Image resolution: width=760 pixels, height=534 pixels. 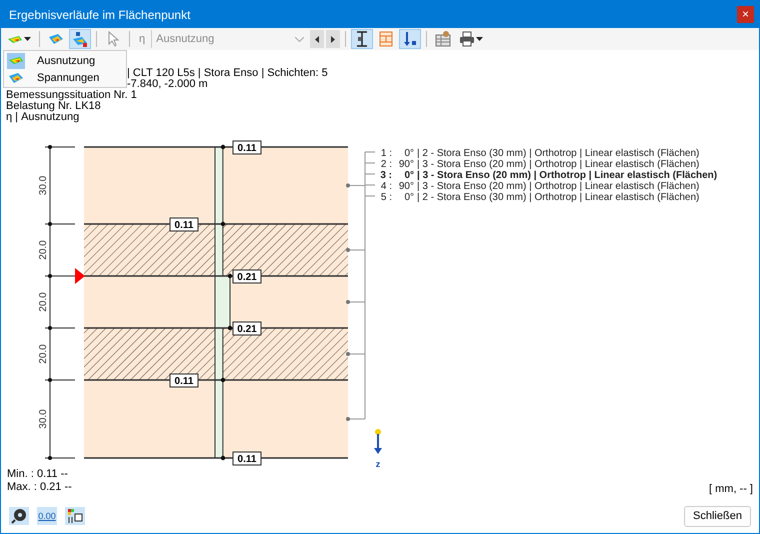 I want to click on summary-text: Min. : 0.11 --, so click(x=37, y=474).